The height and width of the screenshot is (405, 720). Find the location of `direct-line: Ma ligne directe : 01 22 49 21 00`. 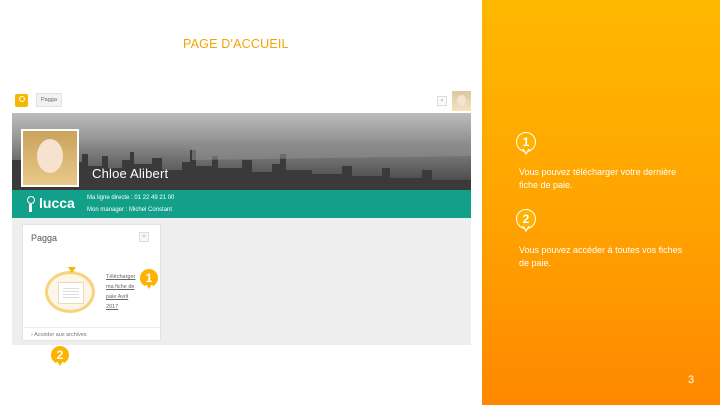

direct-line: Ma ligne directe : 01 22 49 21 00 is located at coordinates (131, 198).